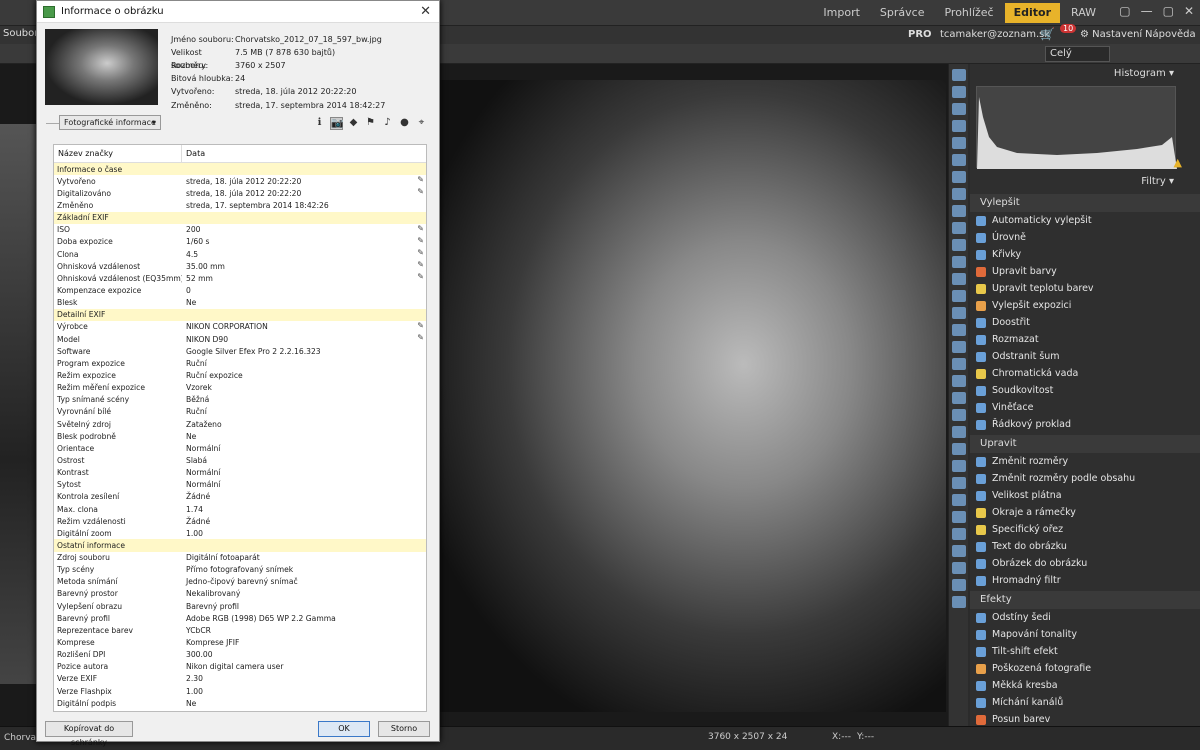 The image size is (1200, 750). I want to click on table-row: Barevný prostor Nekalibrovaný, so click(240, 594).